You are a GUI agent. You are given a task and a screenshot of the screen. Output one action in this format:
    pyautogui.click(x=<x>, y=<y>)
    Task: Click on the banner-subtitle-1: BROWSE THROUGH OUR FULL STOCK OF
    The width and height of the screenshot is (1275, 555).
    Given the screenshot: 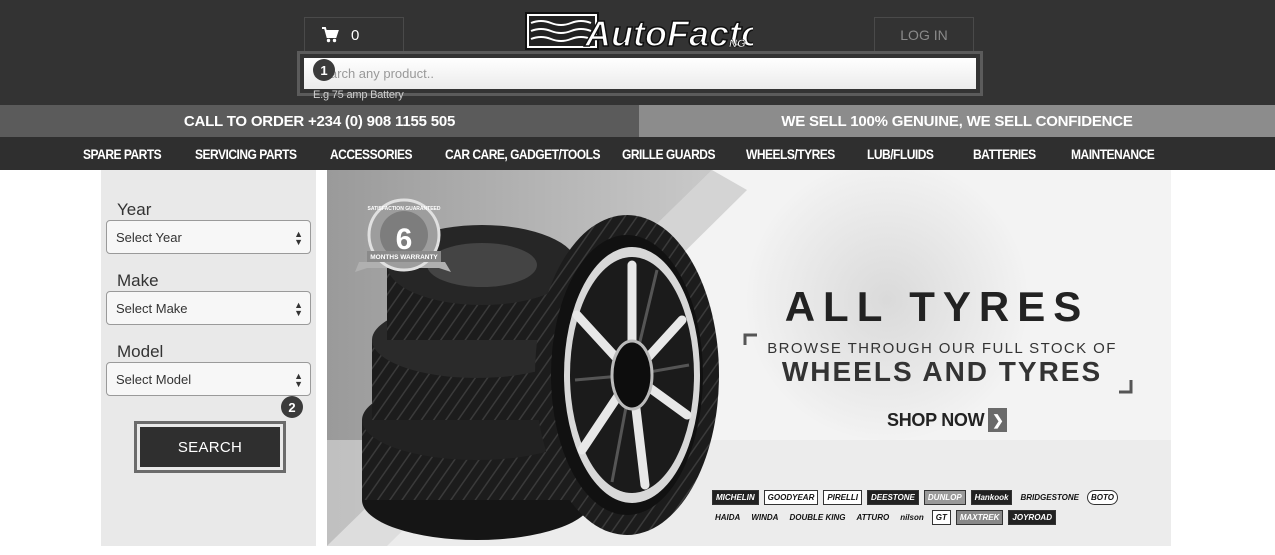 What is the action you would take?
    pyautogui.click(x=942, y=348)
    